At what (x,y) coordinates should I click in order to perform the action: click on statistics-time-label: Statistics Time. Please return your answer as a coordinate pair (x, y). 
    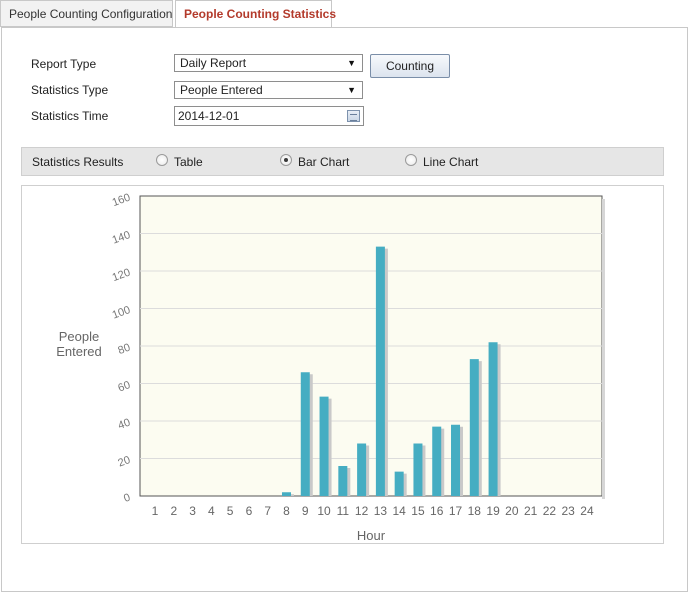
    Looking at the image, I should click on (70, 116).